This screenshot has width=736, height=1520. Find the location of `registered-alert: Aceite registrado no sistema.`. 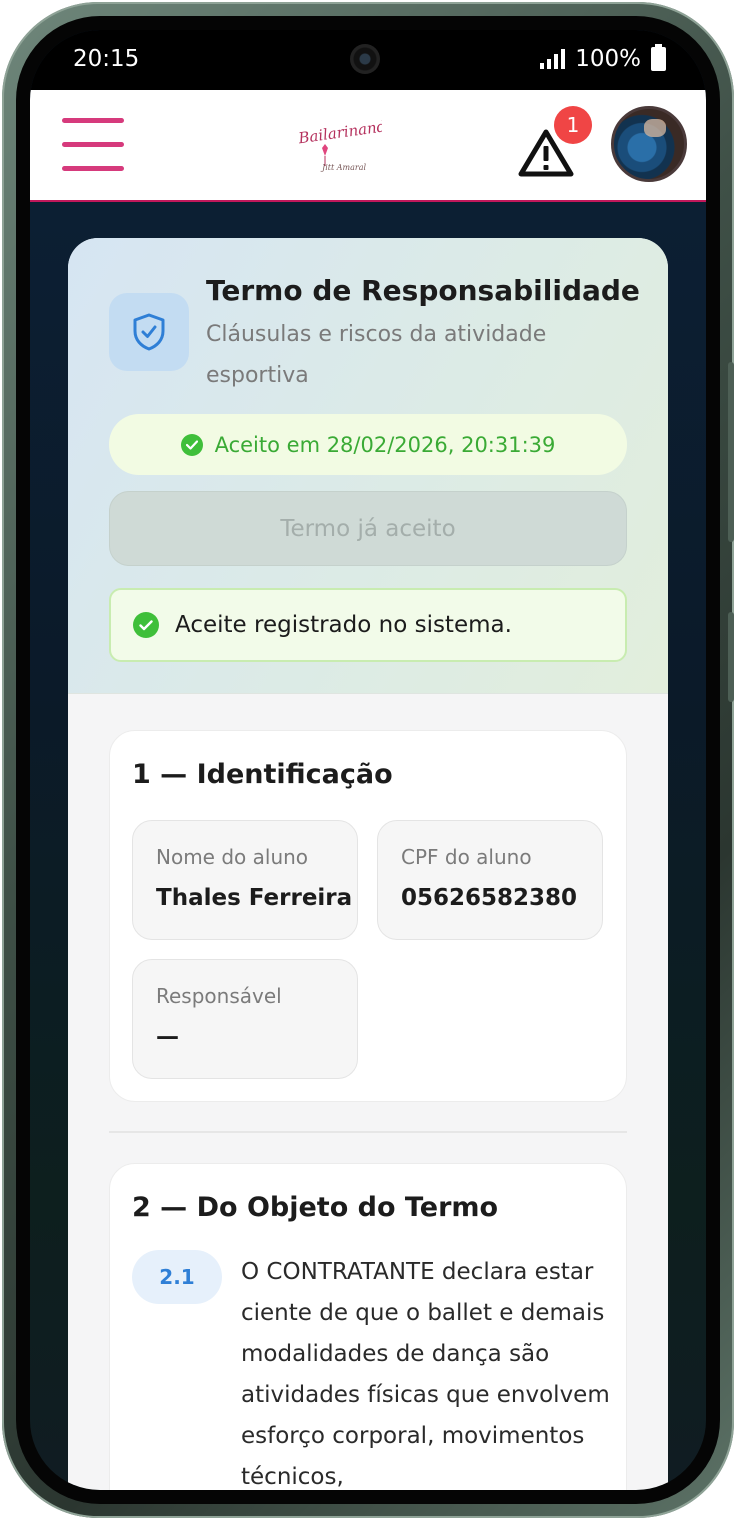

registered-alert: Aceite registrado no sistema. is located at coordinates (368, 625).